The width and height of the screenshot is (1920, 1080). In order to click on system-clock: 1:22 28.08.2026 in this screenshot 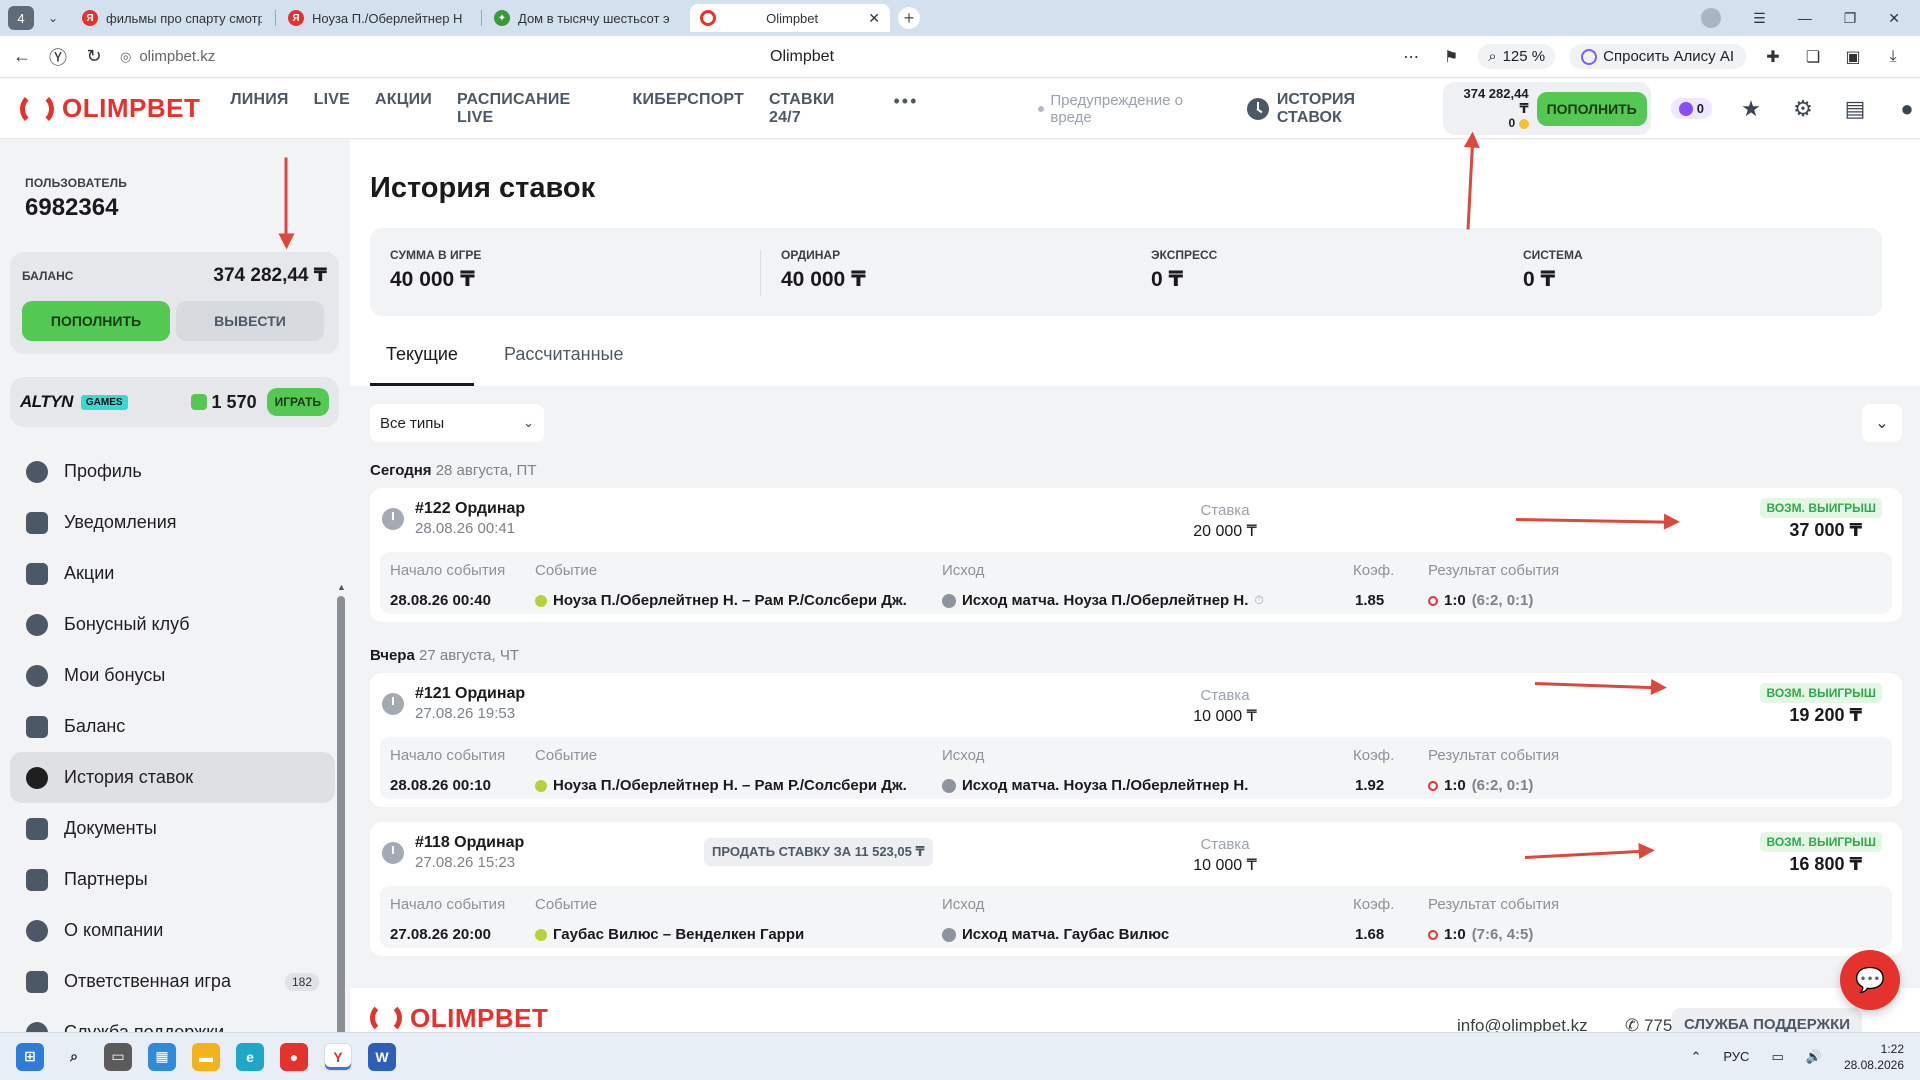, I will do `click(1874, 1057)`.